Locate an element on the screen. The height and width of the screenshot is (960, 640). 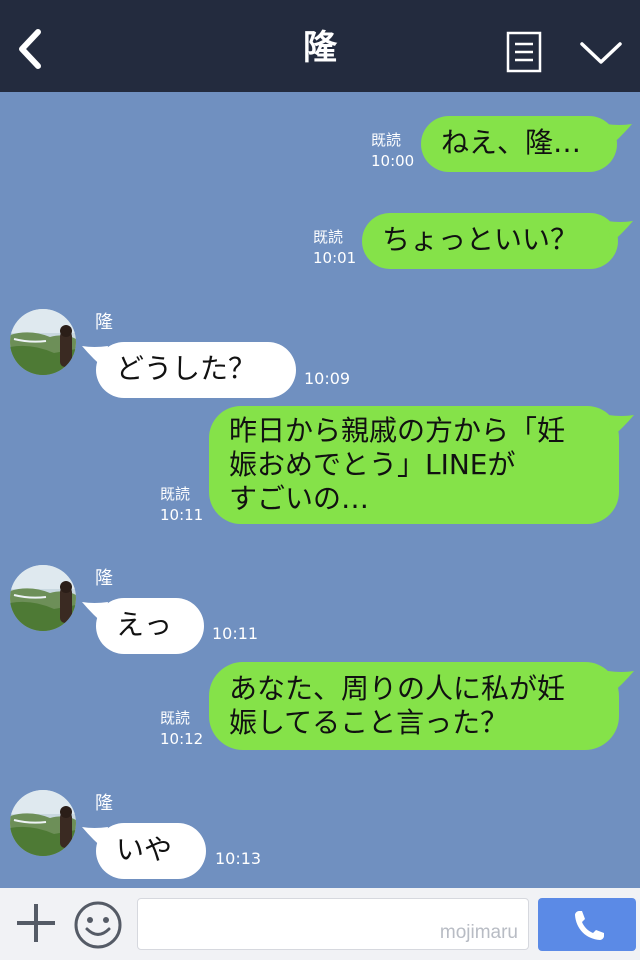
message-meta: 既読 10:00 is located at coordinates (392, 151).